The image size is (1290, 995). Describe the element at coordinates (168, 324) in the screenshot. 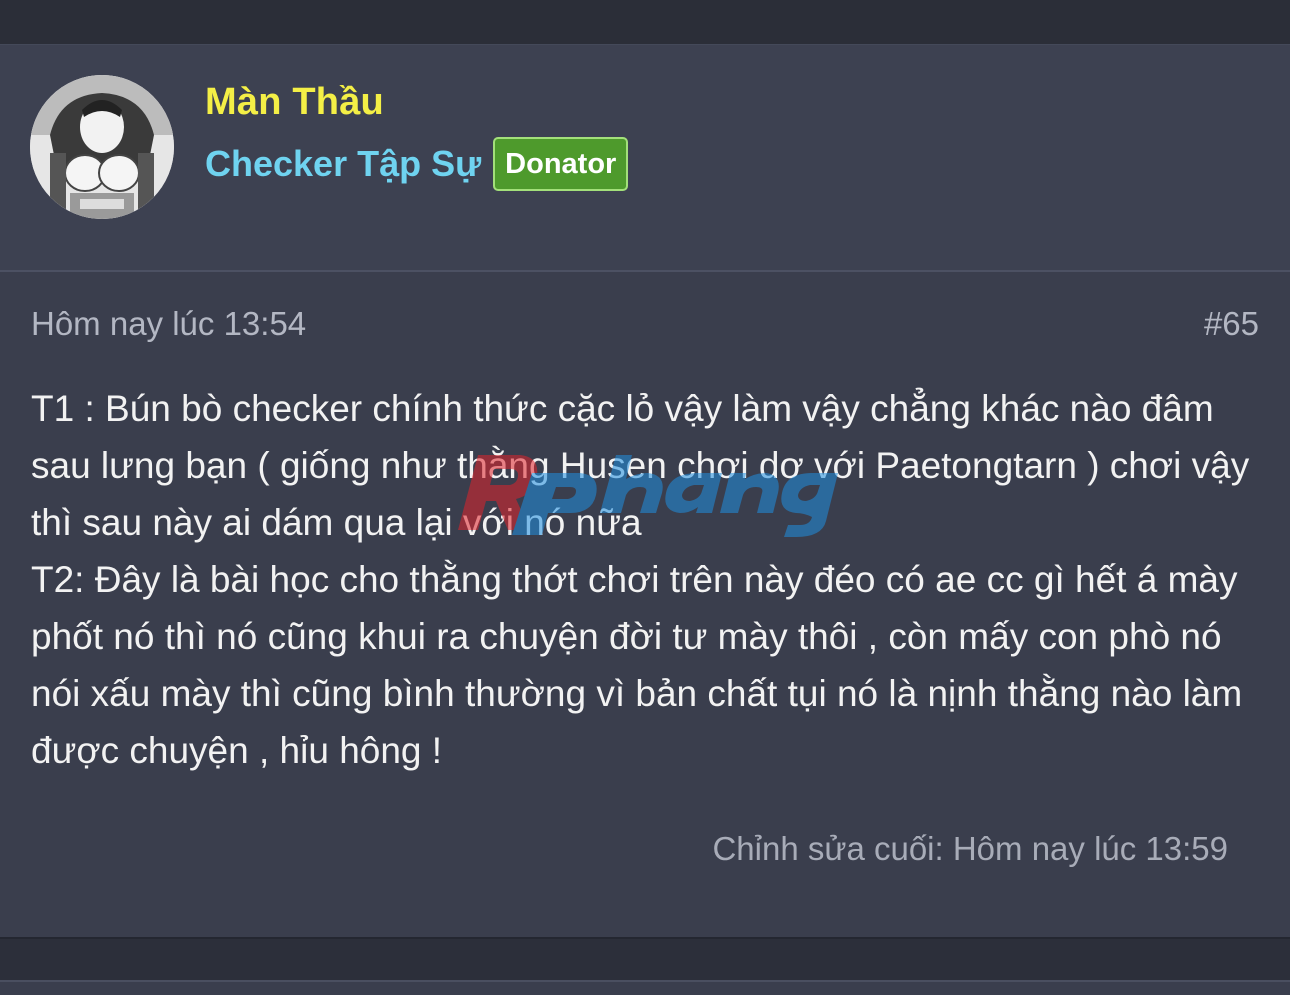

I see `post-time: Hôm nay lúc 13:54` at that location.